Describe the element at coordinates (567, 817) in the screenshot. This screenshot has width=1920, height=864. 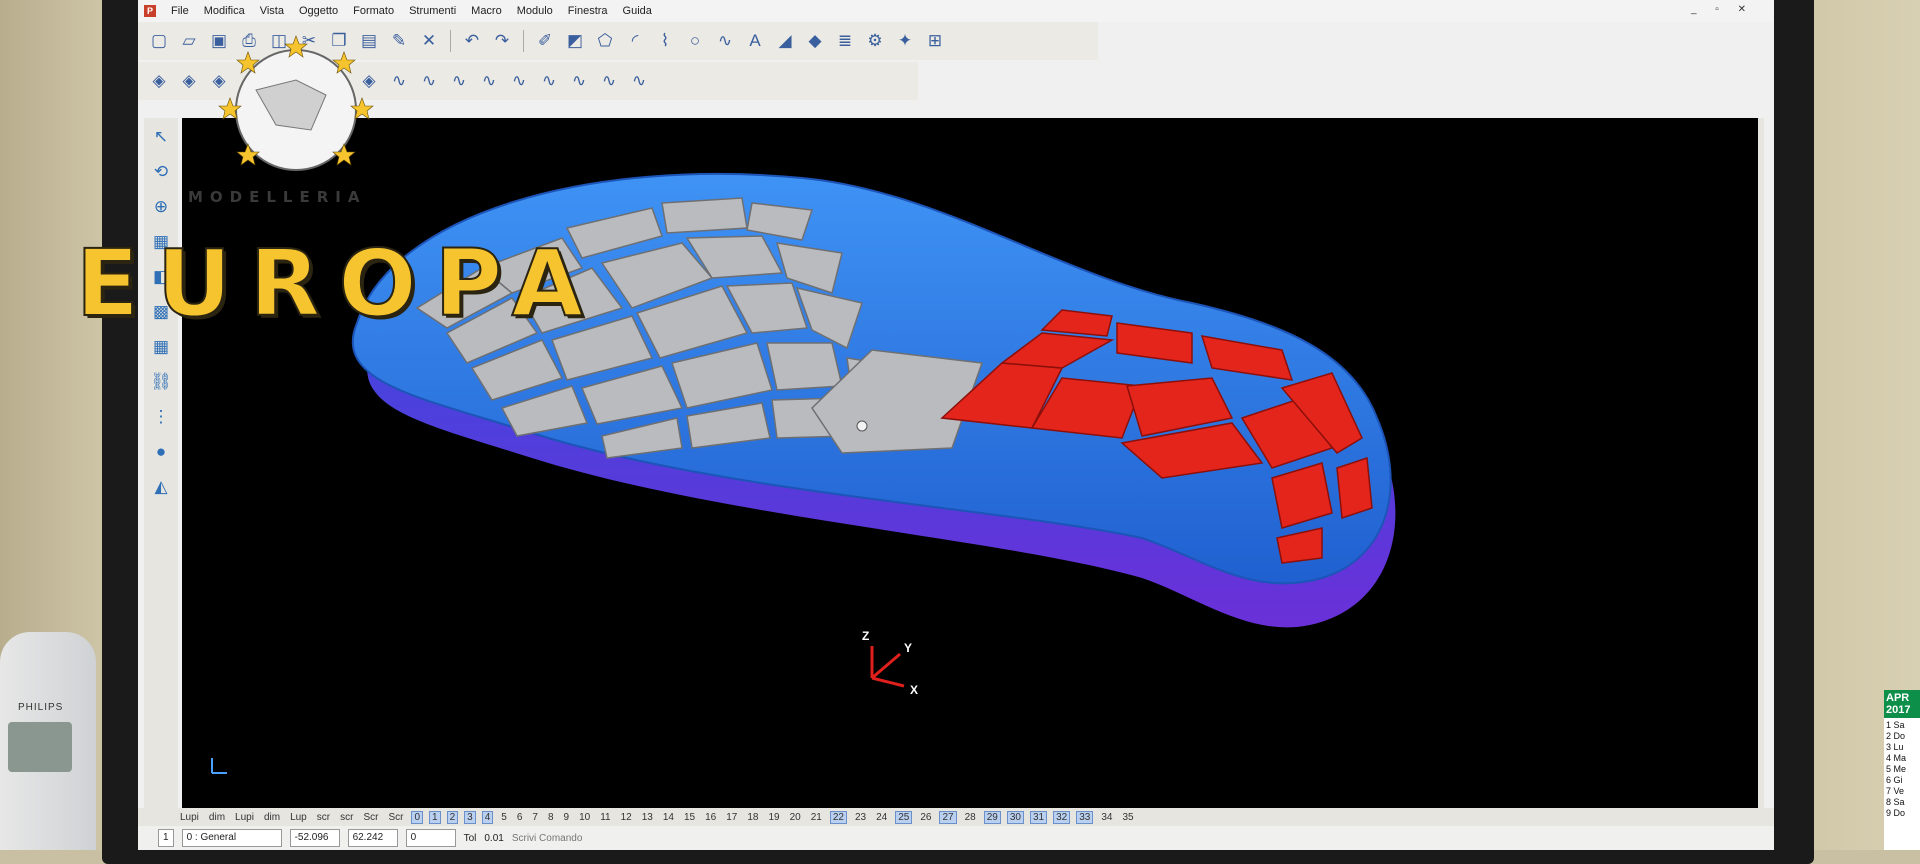
I see `layer-tab-9: 9` at that location.